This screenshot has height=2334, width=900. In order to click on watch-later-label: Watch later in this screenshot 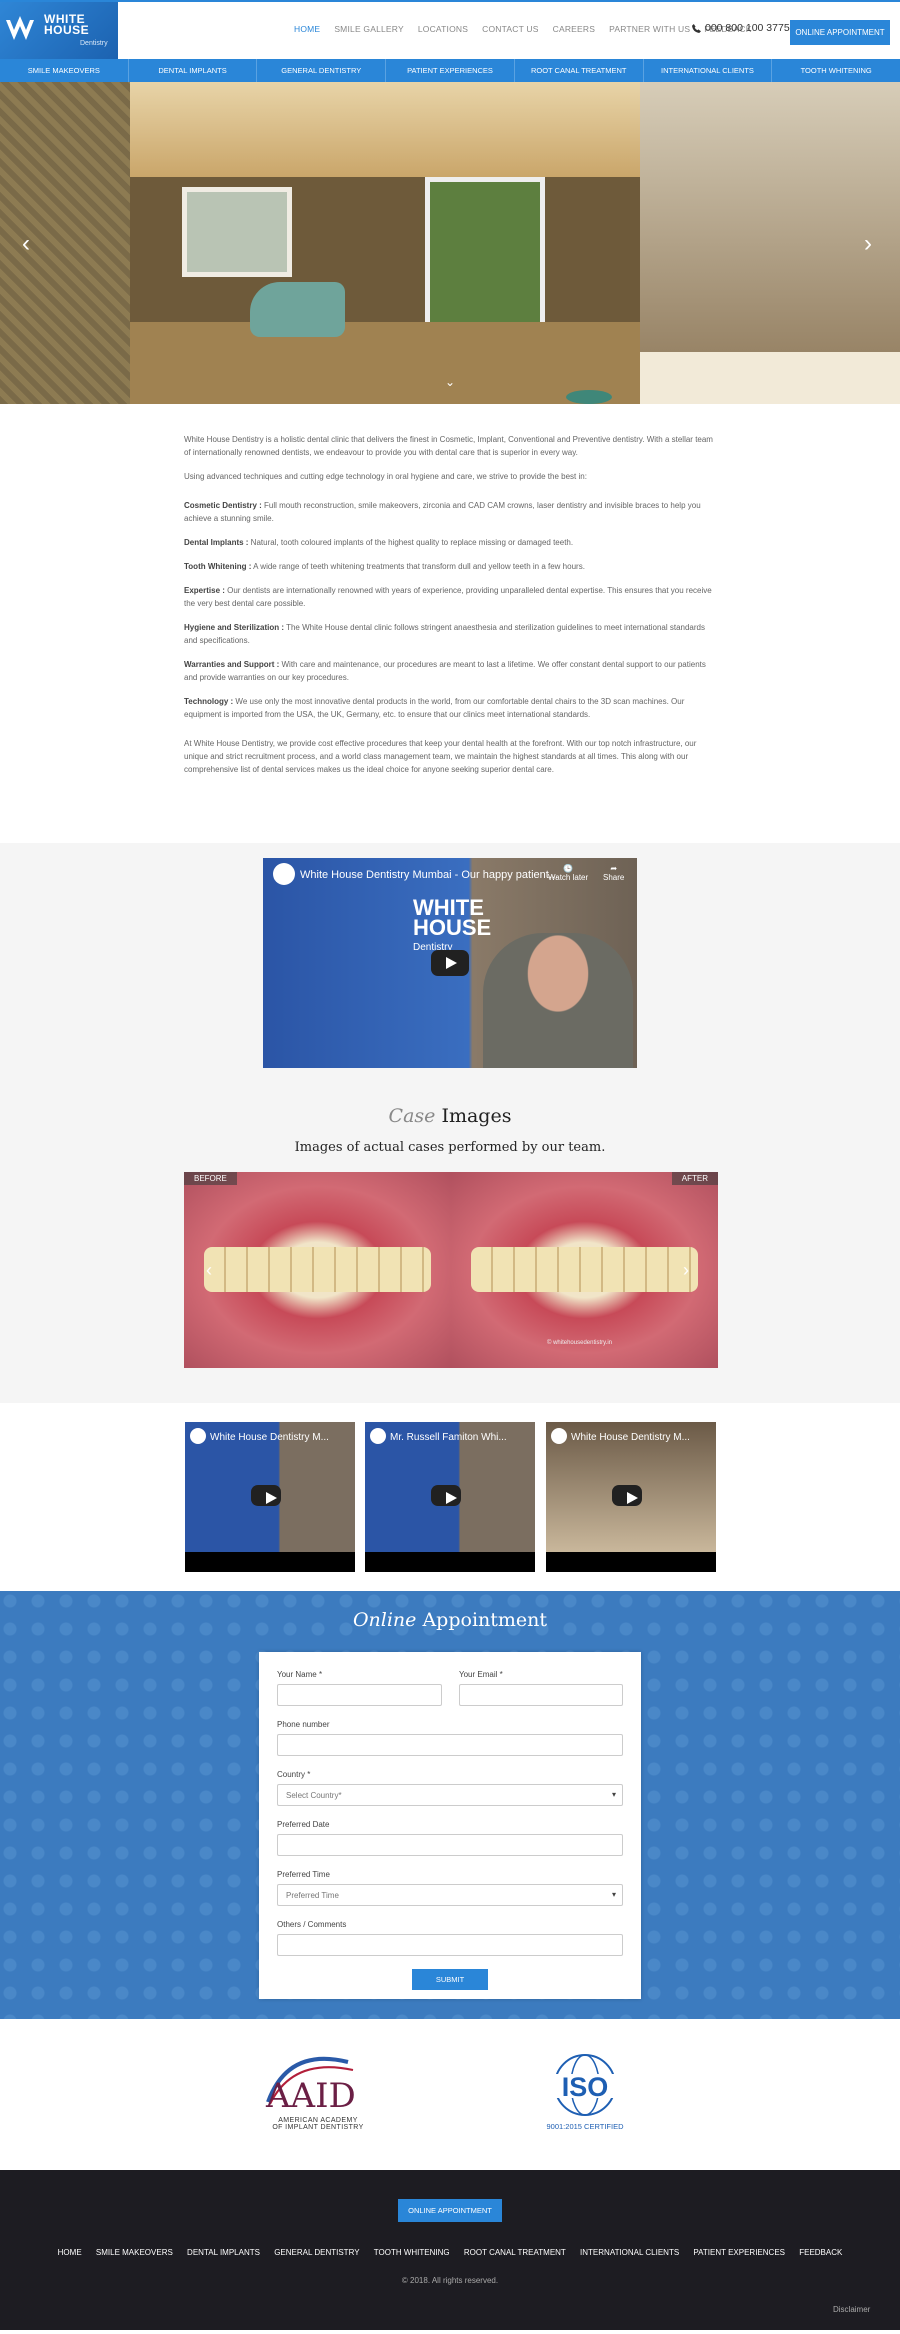, I will do `click(568, 877)`.